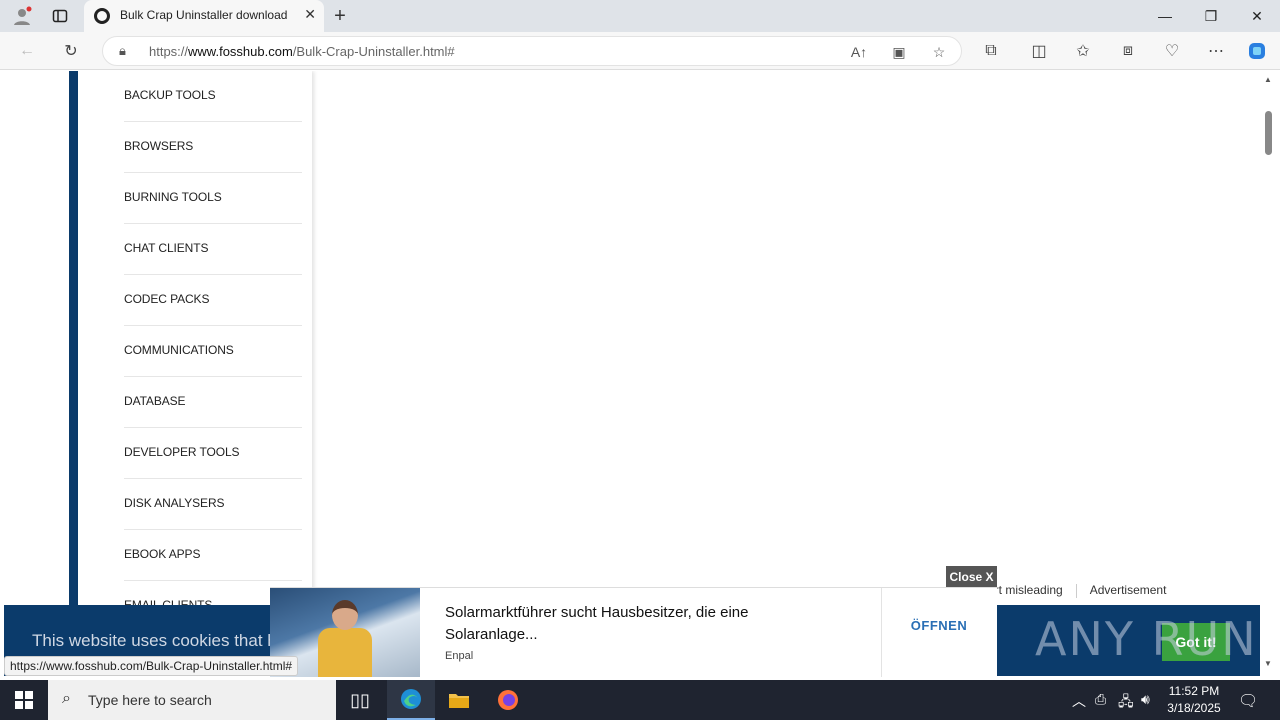  Describe the element at coordinates (213, 402) in the screenshot. I see `category-database: DATABASE` at that location.